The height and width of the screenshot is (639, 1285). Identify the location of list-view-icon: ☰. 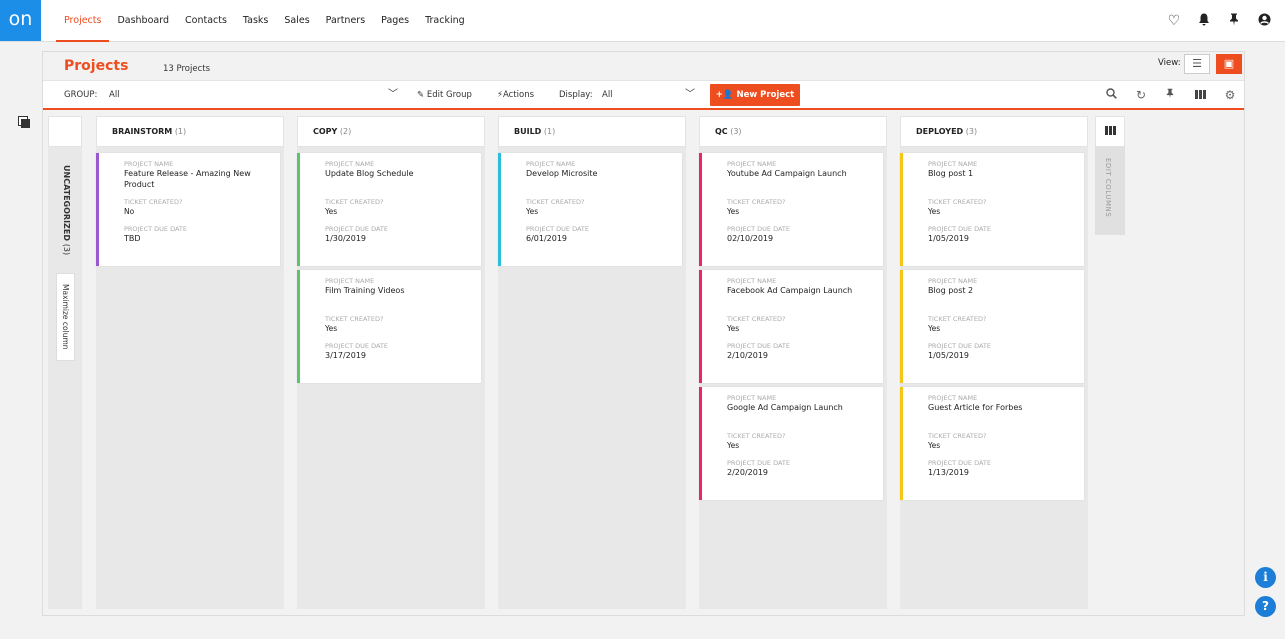
(1197, 63).